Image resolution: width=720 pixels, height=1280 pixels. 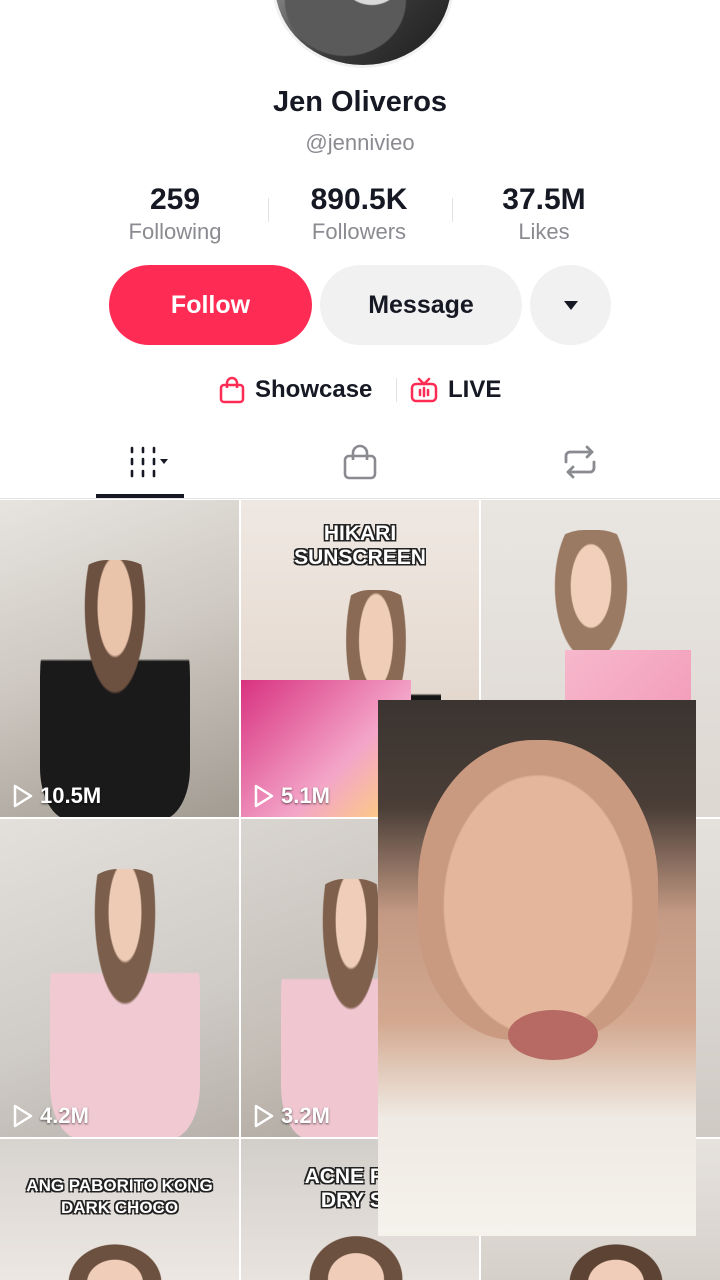 What do you see at coordinates (360, 545) in the screenshot?
I see `video-caption: HIKARI SUNSCREEN` at bounding box center [360, 545].